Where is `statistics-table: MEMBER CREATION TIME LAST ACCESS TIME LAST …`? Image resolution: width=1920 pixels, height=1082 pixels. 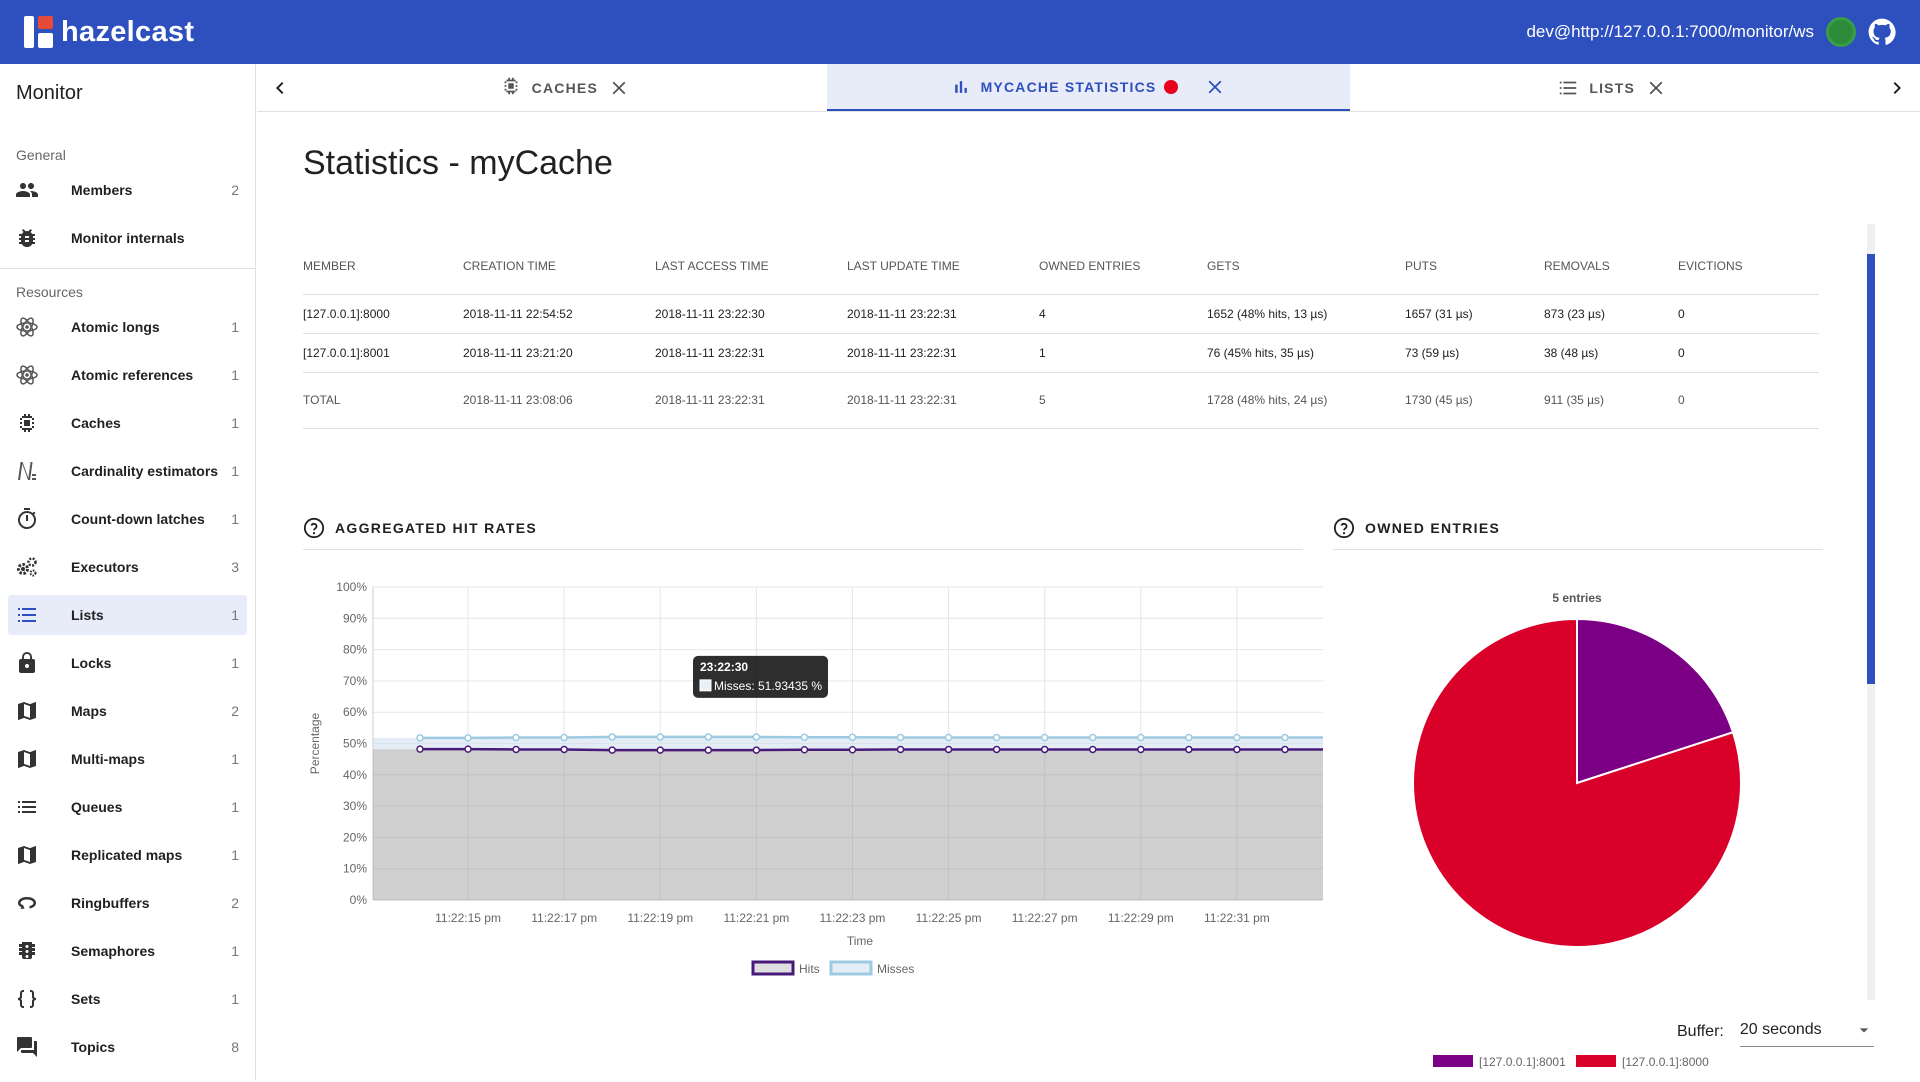 statistics-table: MEMBER CREATION TIME LAST ACCESS TIME LAST … is located at coordinates (1061, 333).